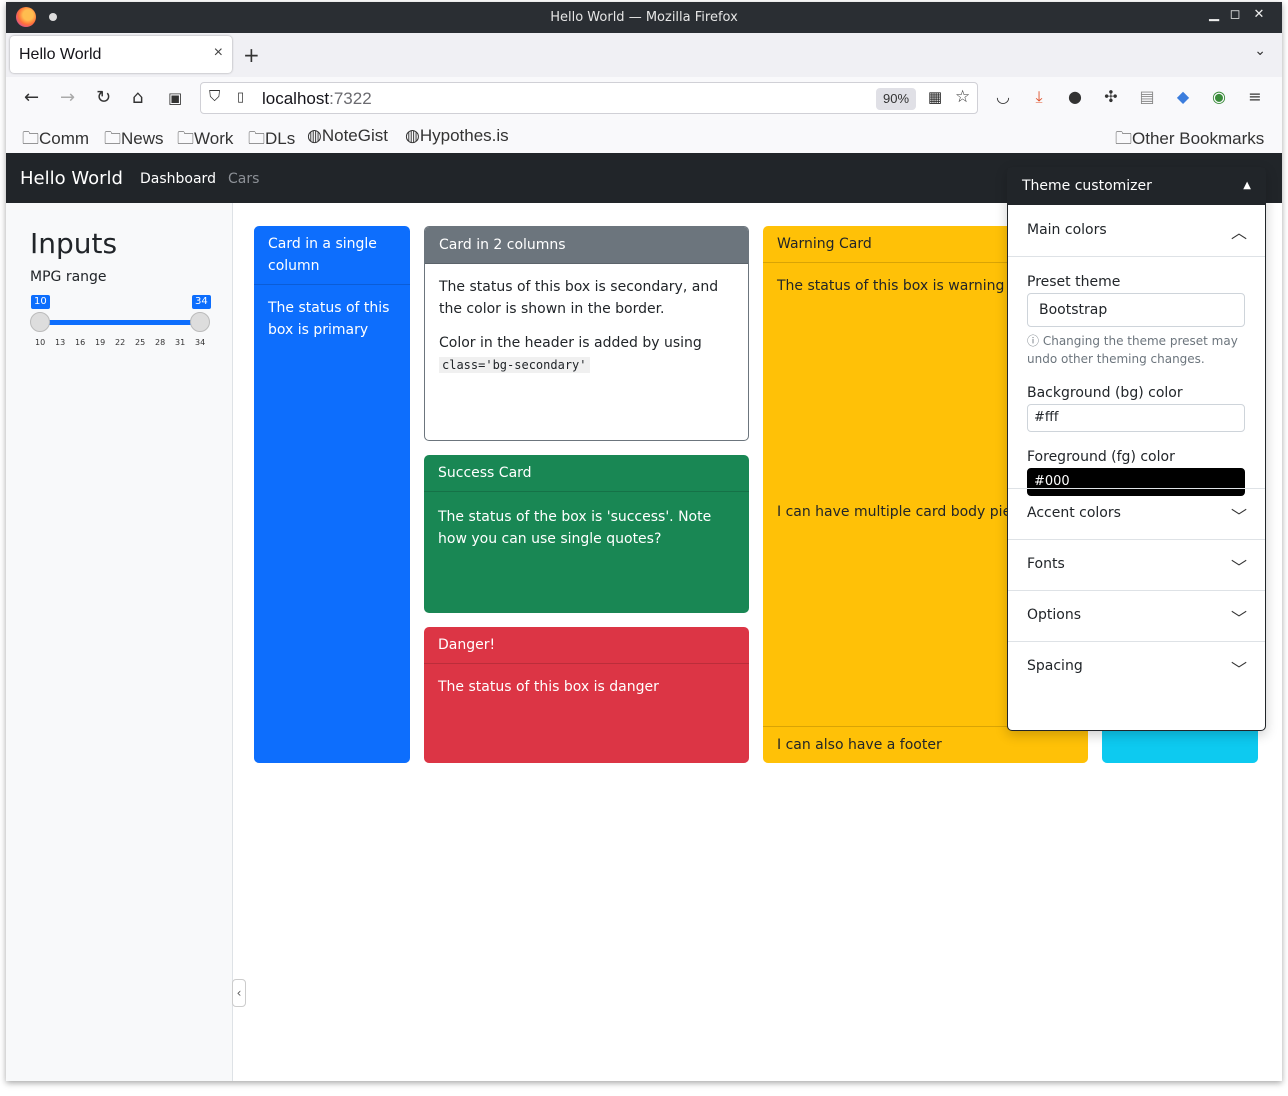 This screenshot has height=1096, width=1288. What do you see at coordinates (241, 96) in the screenshot?
I see `page-icon: ▯` at bounding box center [241, 96].